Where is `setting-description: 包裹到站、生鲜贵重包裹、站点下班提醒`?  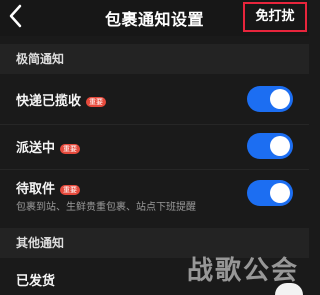 setting-description: 包裹到站、生鲜贵重包裹、站点下班提醒 is located at coordinates (106, 207).